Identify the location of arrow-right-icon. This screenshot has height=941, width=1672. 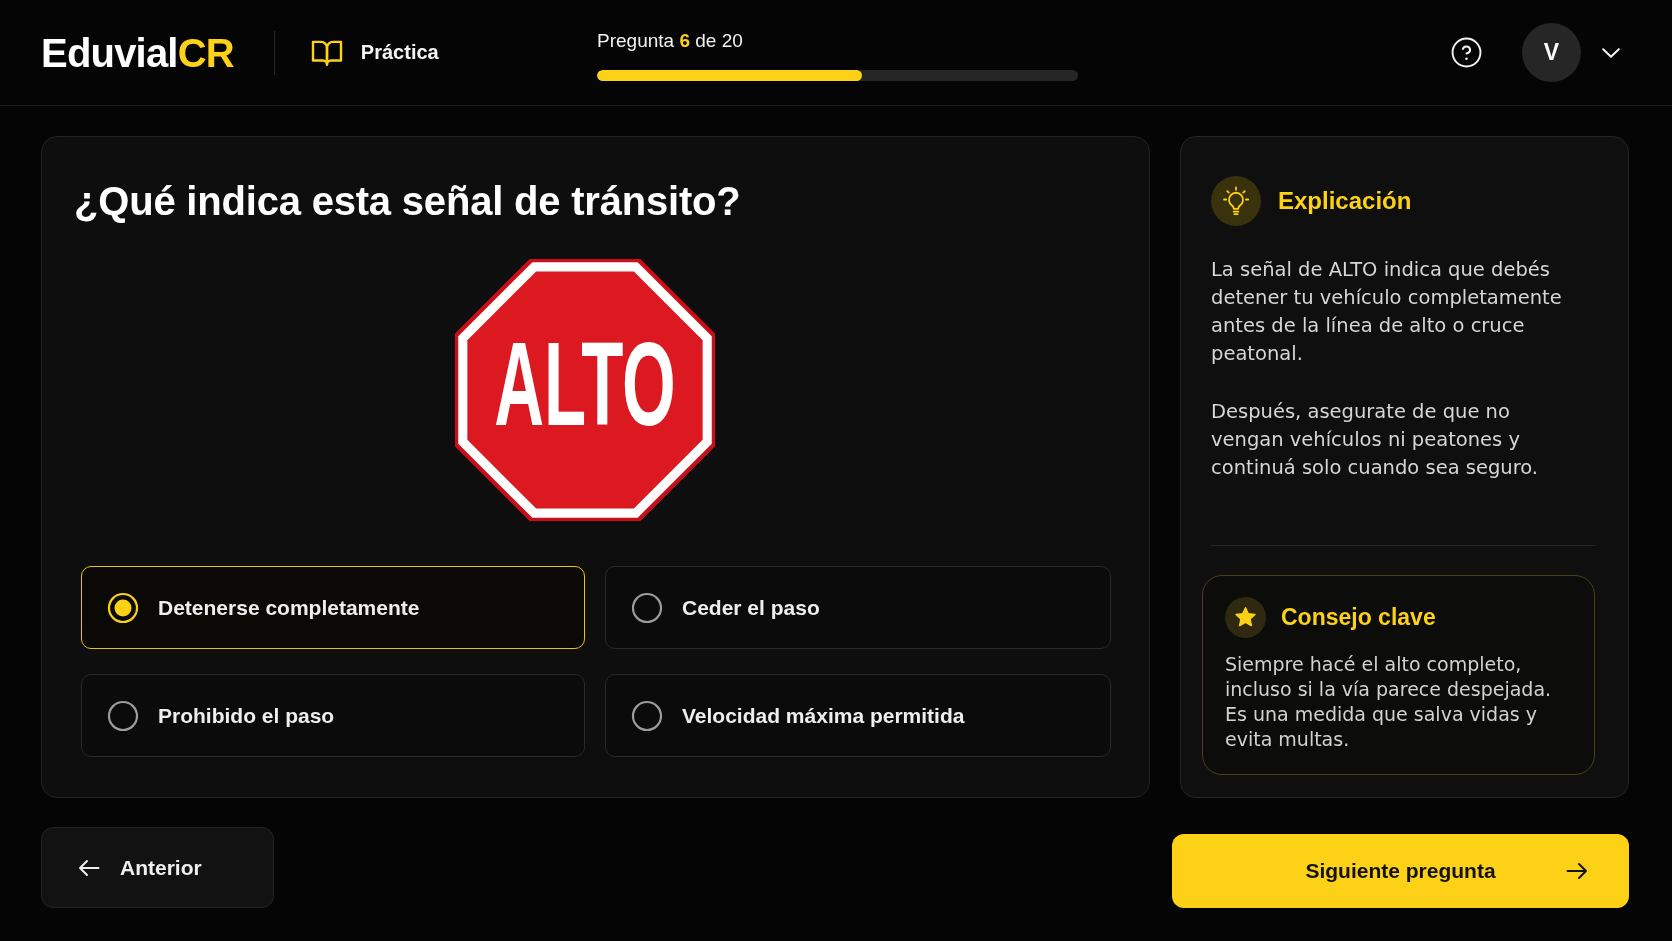
(1577, 871).